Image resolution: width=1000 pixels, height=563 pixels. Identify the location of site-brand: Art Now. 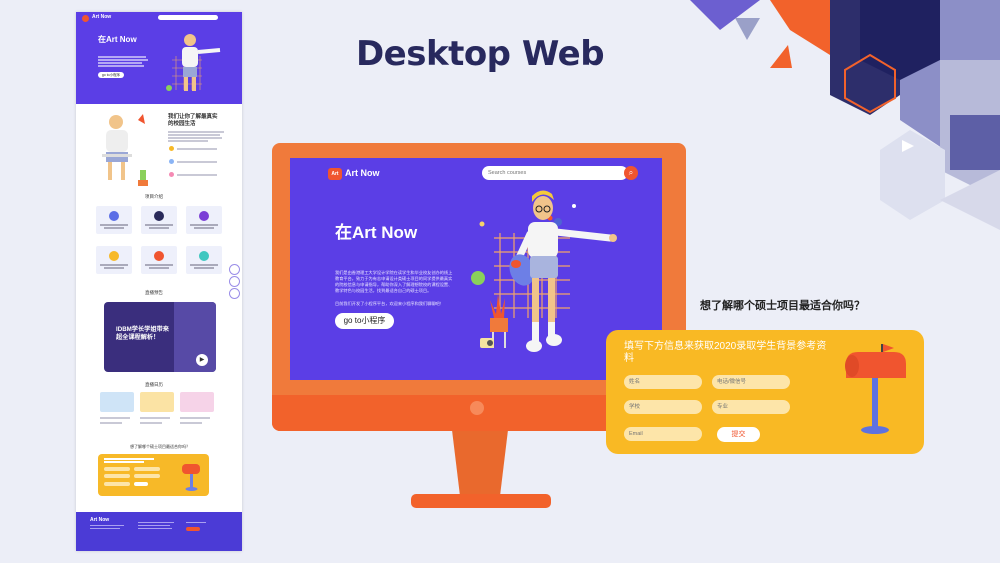
(362, 173).